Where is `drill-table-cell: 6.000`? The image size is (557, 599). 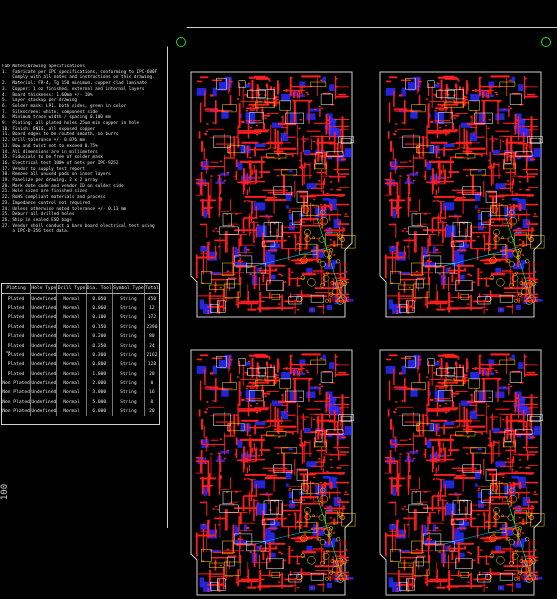 drill-table-cell: 6.000 is located at coordinates (99, 412).